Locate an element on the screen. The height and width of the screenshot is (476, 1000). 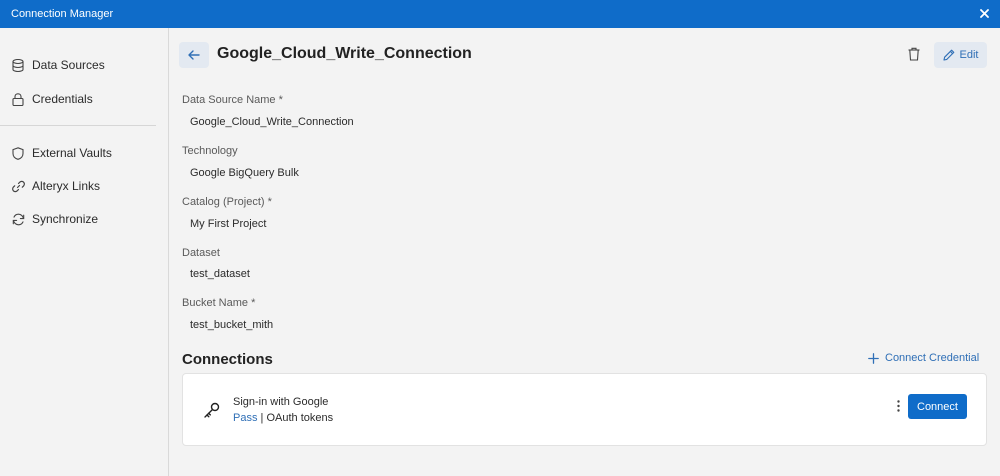
sidebar-item-external-vaults: External Vaults is located at coordinates (61, 153).